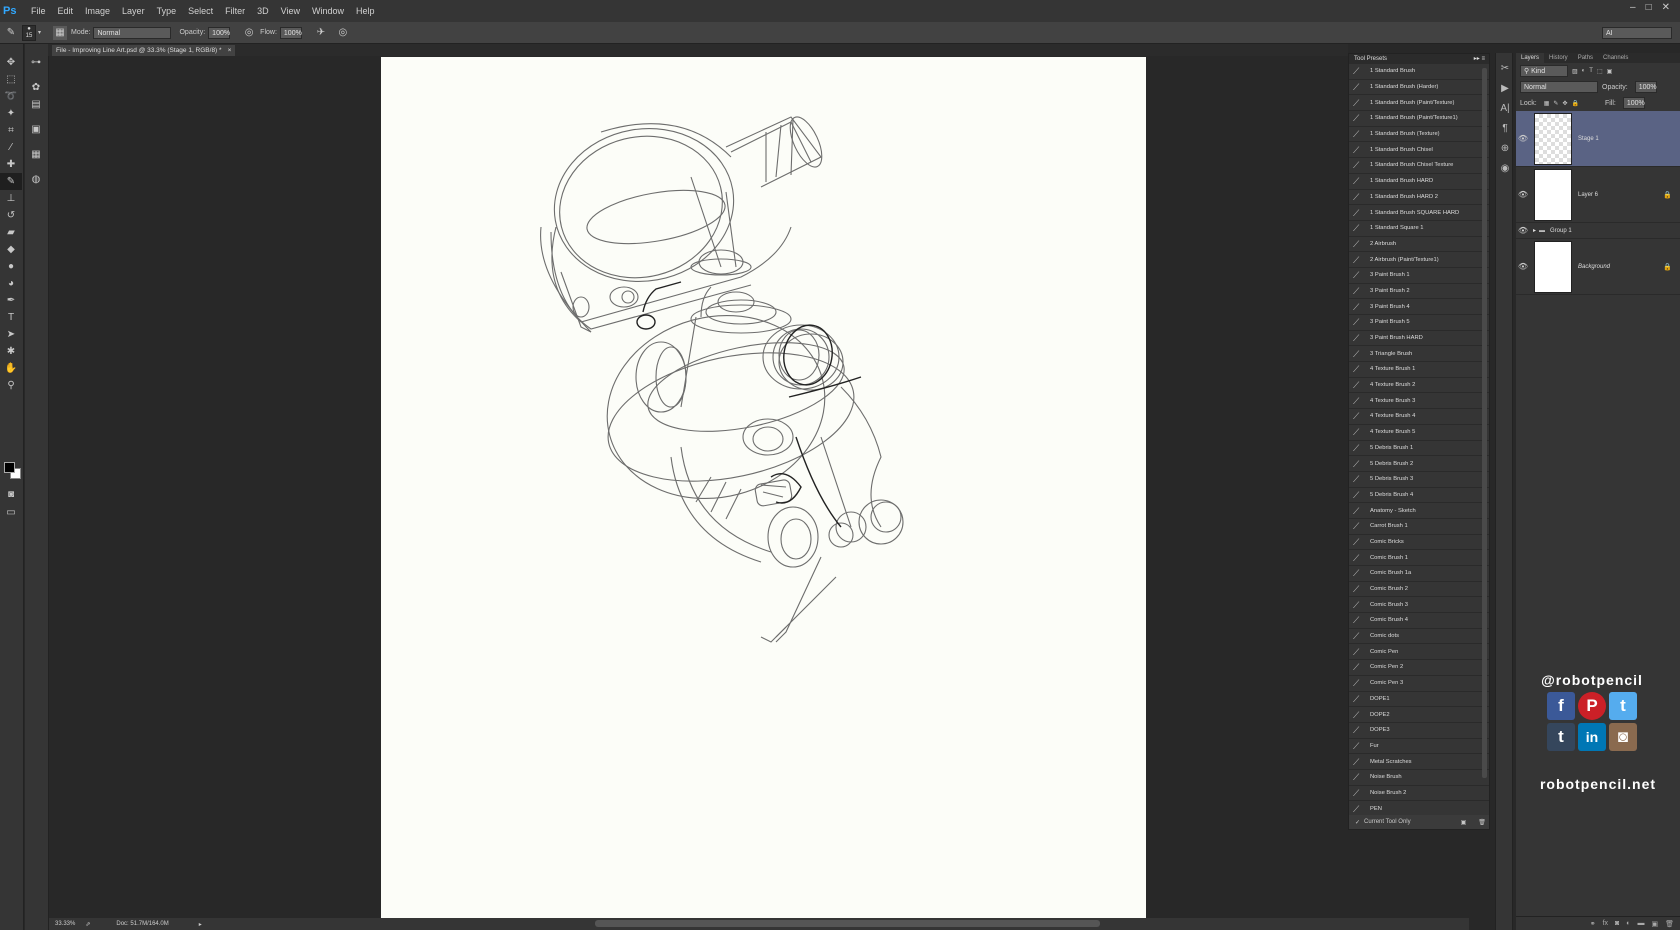 The height and width of the screenshot is (930, 1680). What do you see at coordinates (1666, 7) in the screenshot?
I see `close-window-button: ✕` at bounding box center [1666, 7].